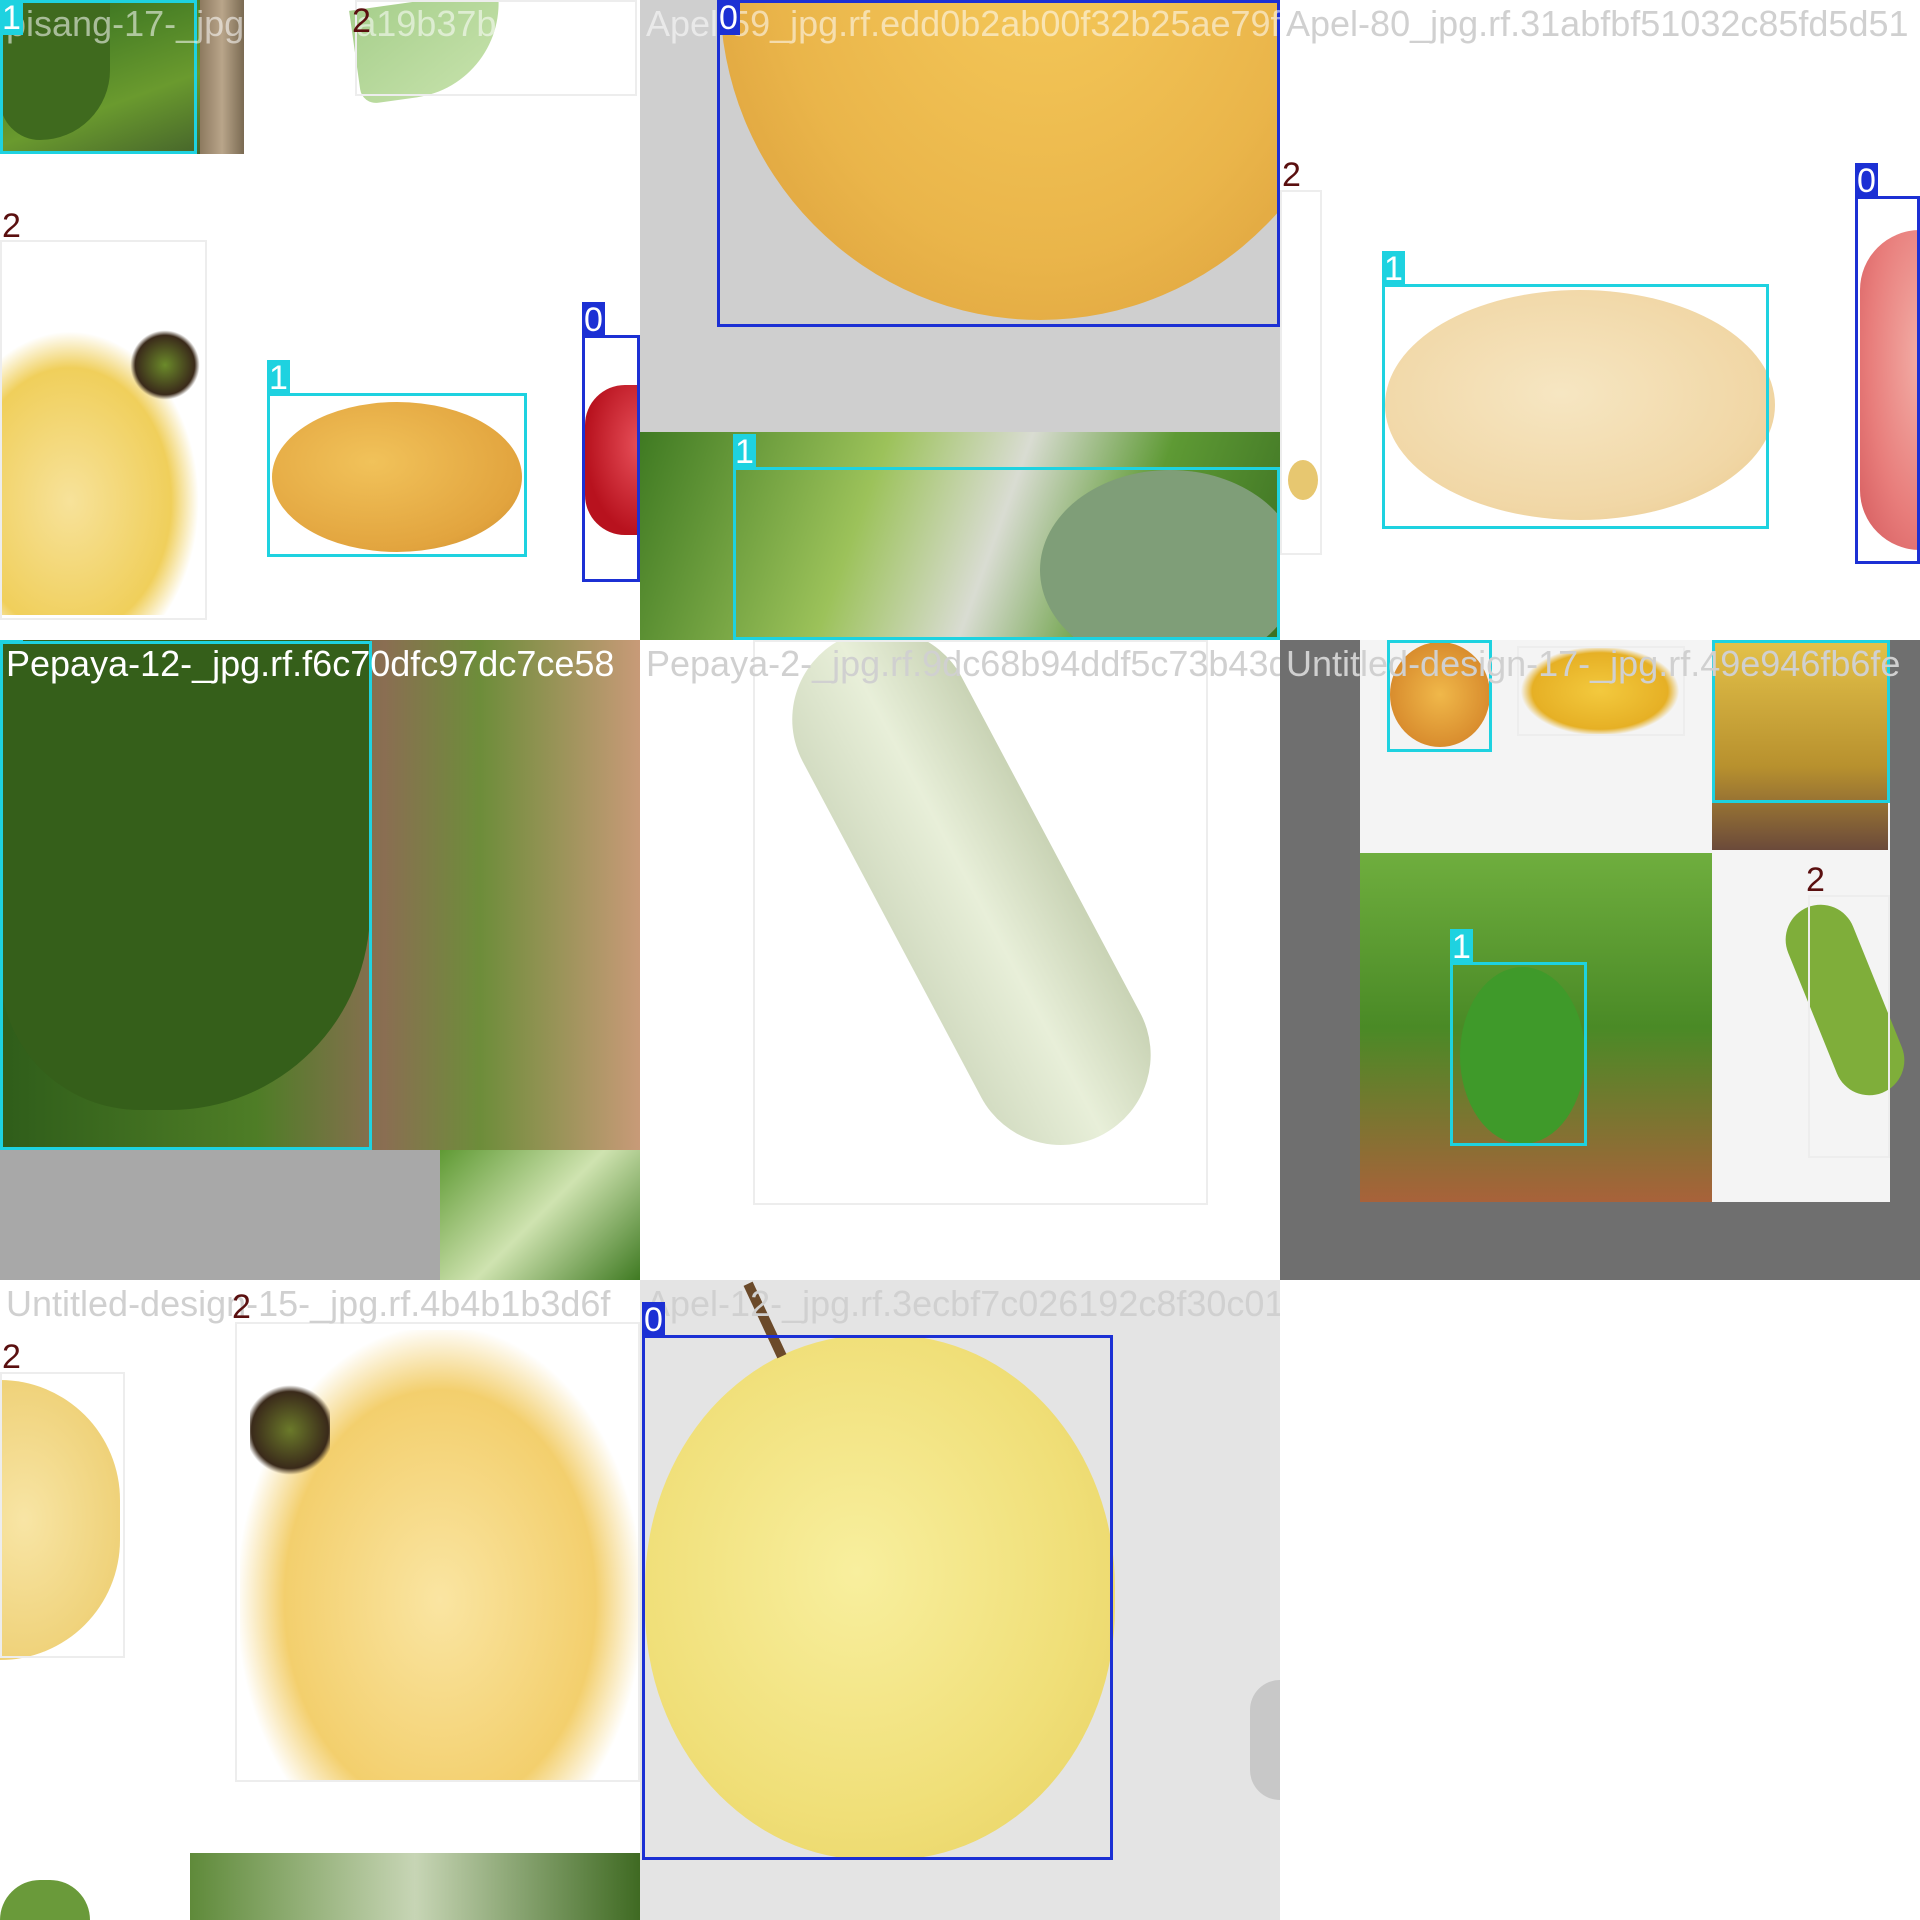  What do you see at coordinates (963, 23) in the screenshot?
I see `tile-filename: Apel-59_jpg.rf.edd0b2ab00f32b25ae79fa` at bounding box center [963, 23].